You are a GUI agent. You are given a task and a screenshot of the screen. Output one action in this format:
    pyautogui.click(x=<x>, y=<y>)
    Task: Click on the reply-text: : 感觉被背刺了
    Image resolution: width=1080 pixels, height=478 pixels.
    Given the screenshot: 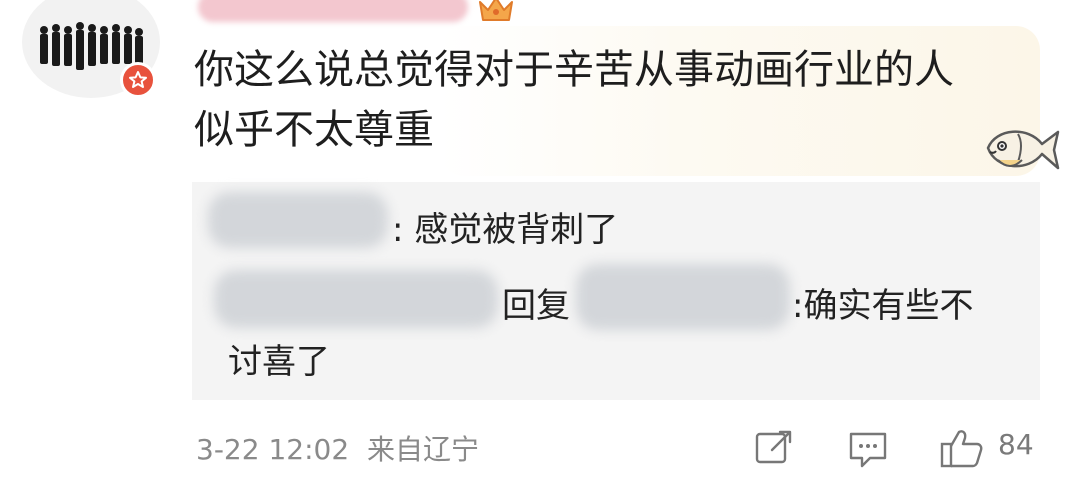 What is the action you would take?
    pyautogui.click(x=505, y=230)
    